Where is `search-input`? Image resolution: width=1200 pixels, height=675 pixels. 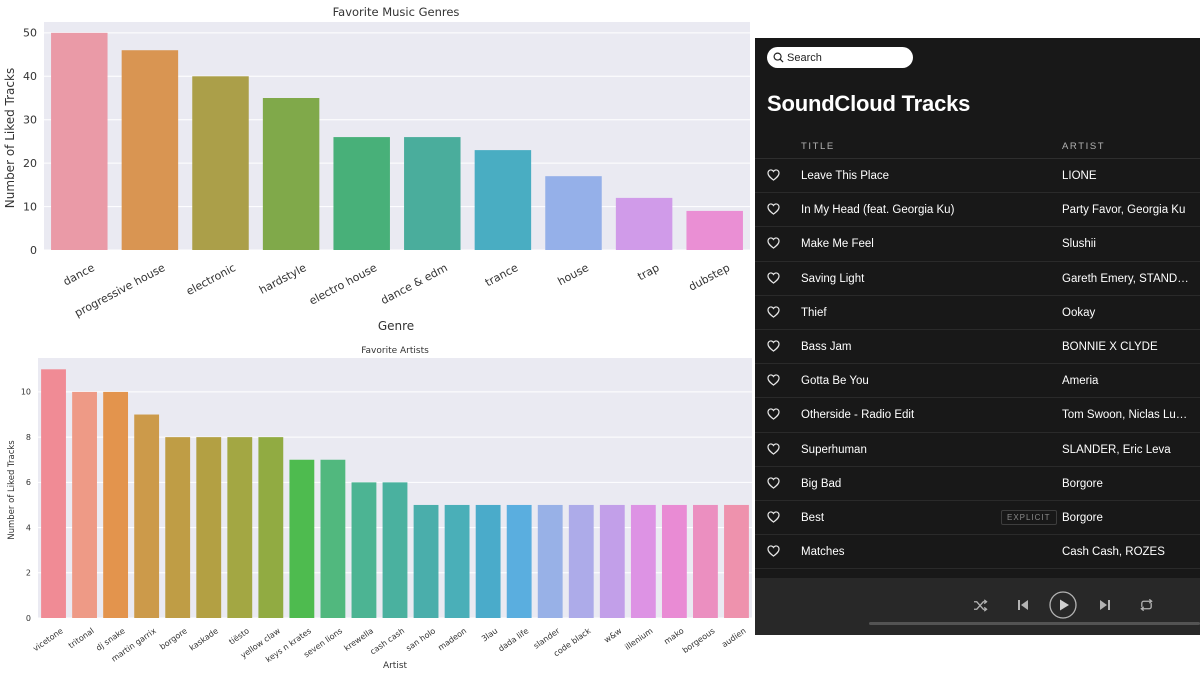
search-input is located at coordinates (842, 57).